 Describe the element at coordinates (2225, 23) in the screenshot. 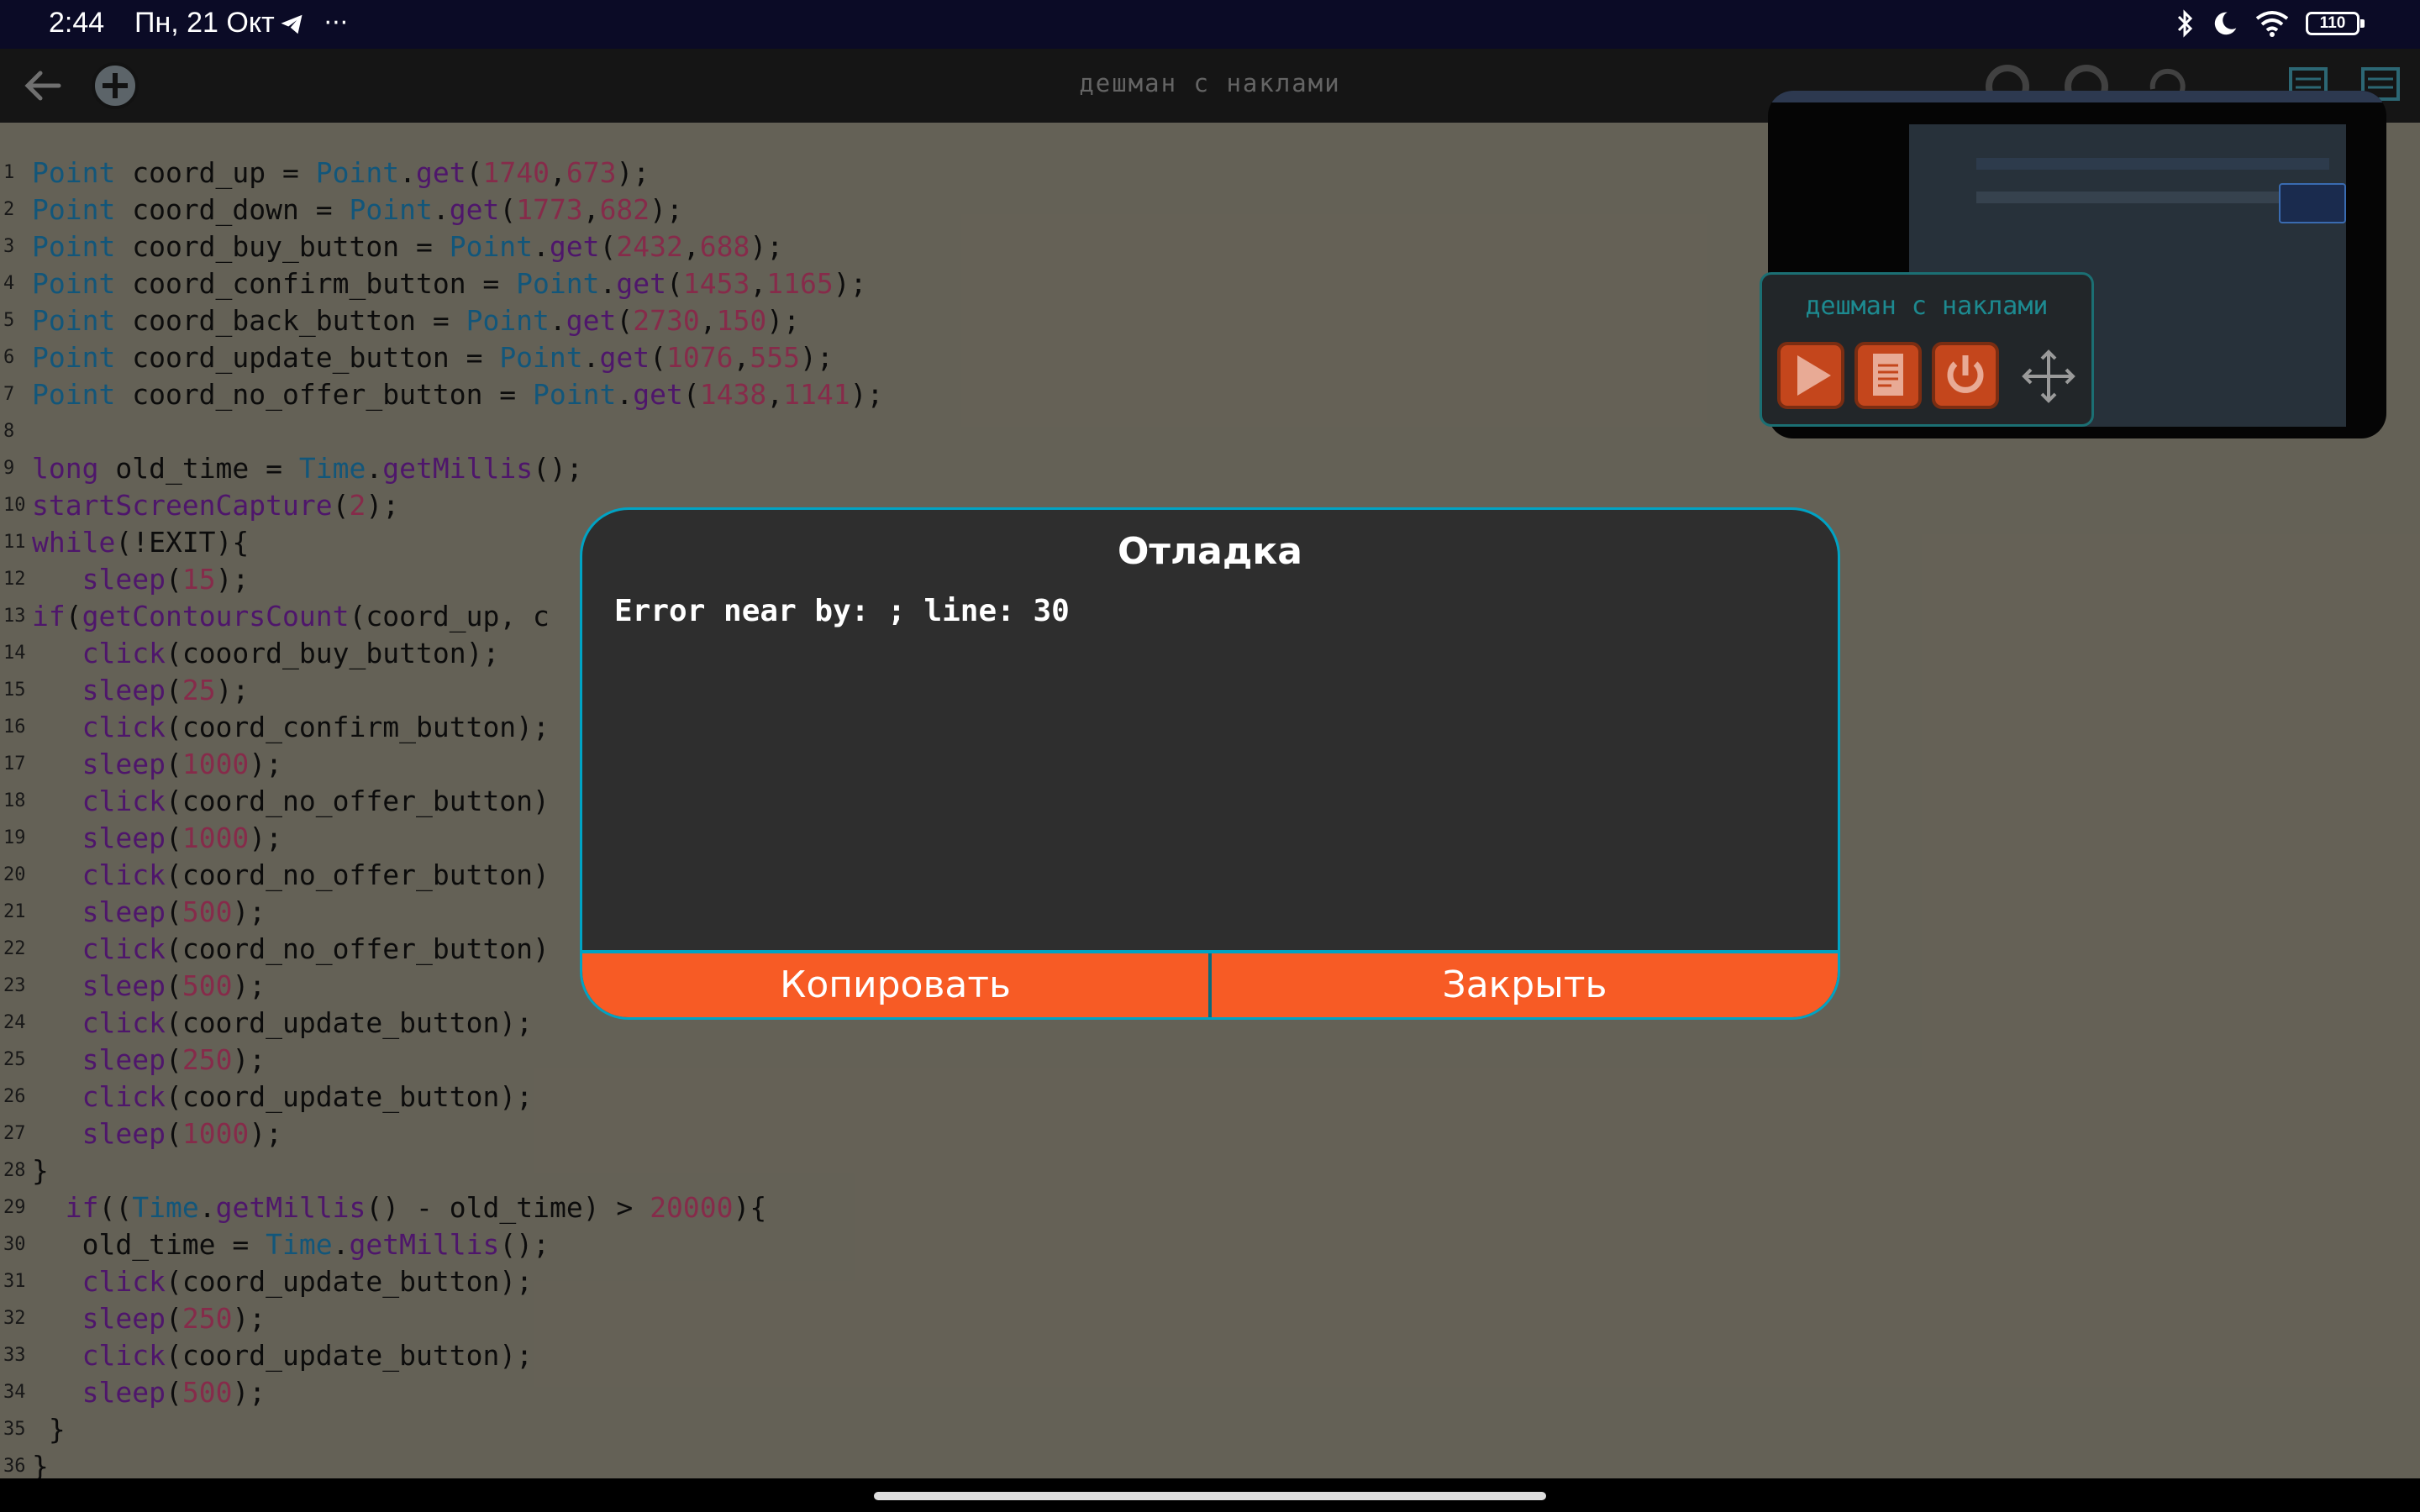

I see `moon-icon` at that location.